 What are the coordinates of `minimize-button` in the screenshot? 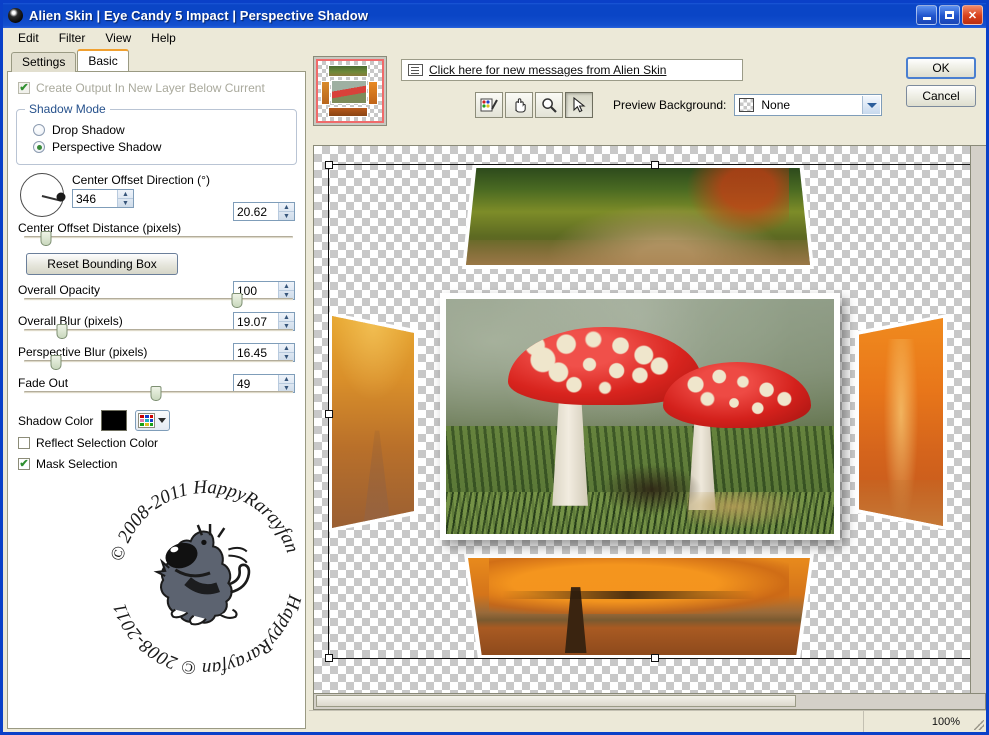 It's located at (926, 15).